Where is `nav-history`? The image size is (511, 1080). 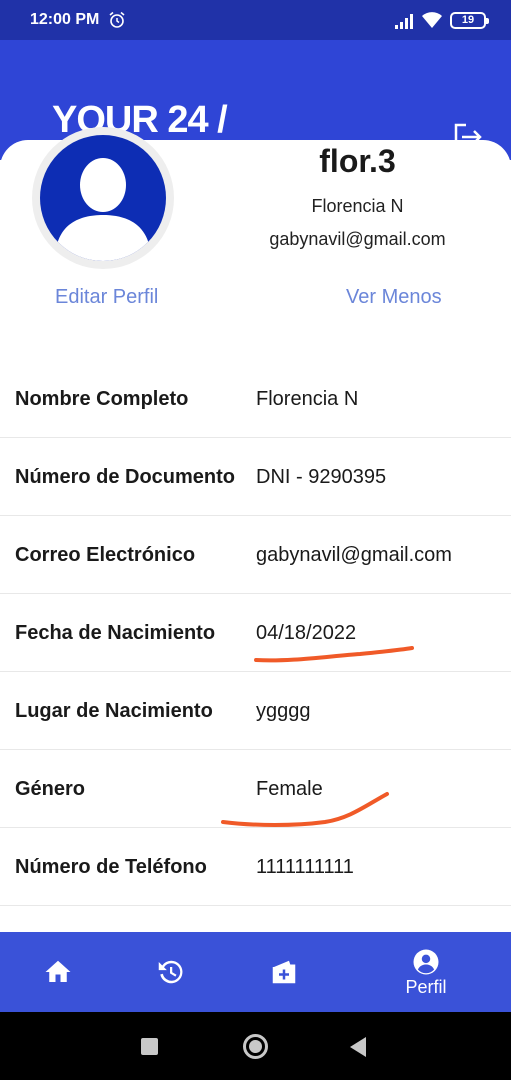
nav-history is located at coordinates (170, 972).